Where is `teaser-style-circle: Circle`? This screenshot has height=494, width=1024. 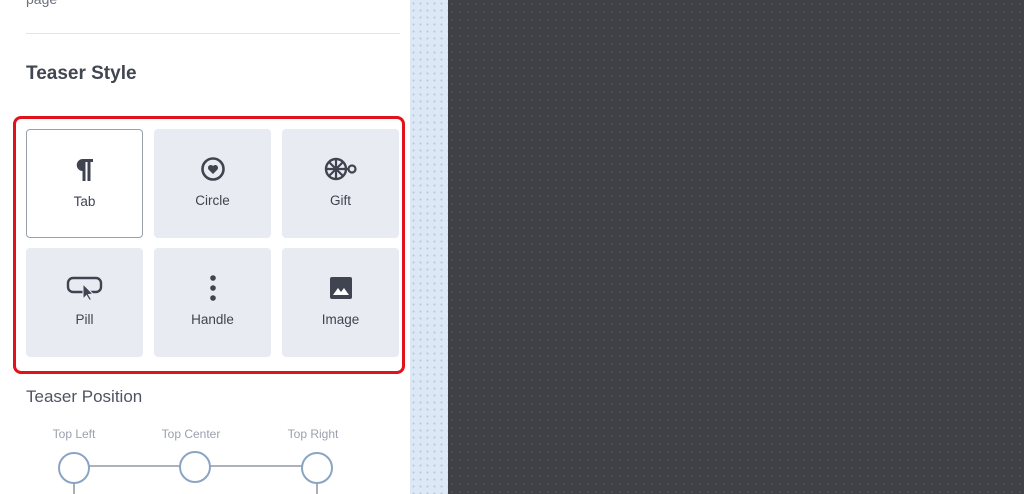 teaser-style-circle: Circle is located at coordinates (212, 183).